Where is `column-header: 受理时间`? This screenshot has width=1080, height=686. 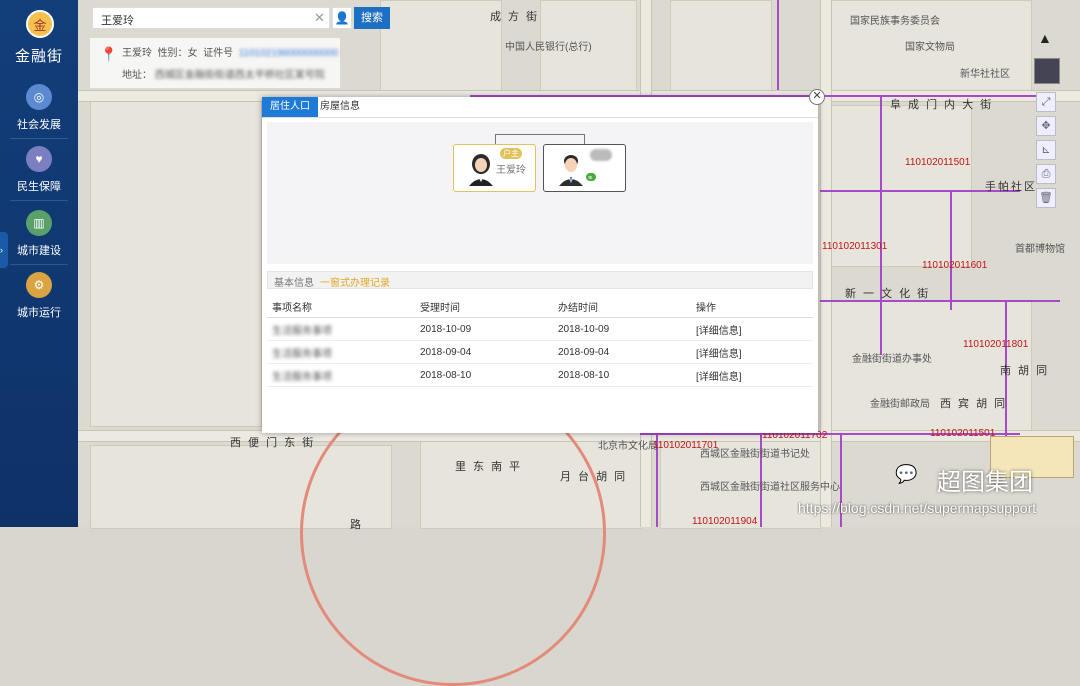 column-header: 受理时间 is located at coordinates (484, 306).